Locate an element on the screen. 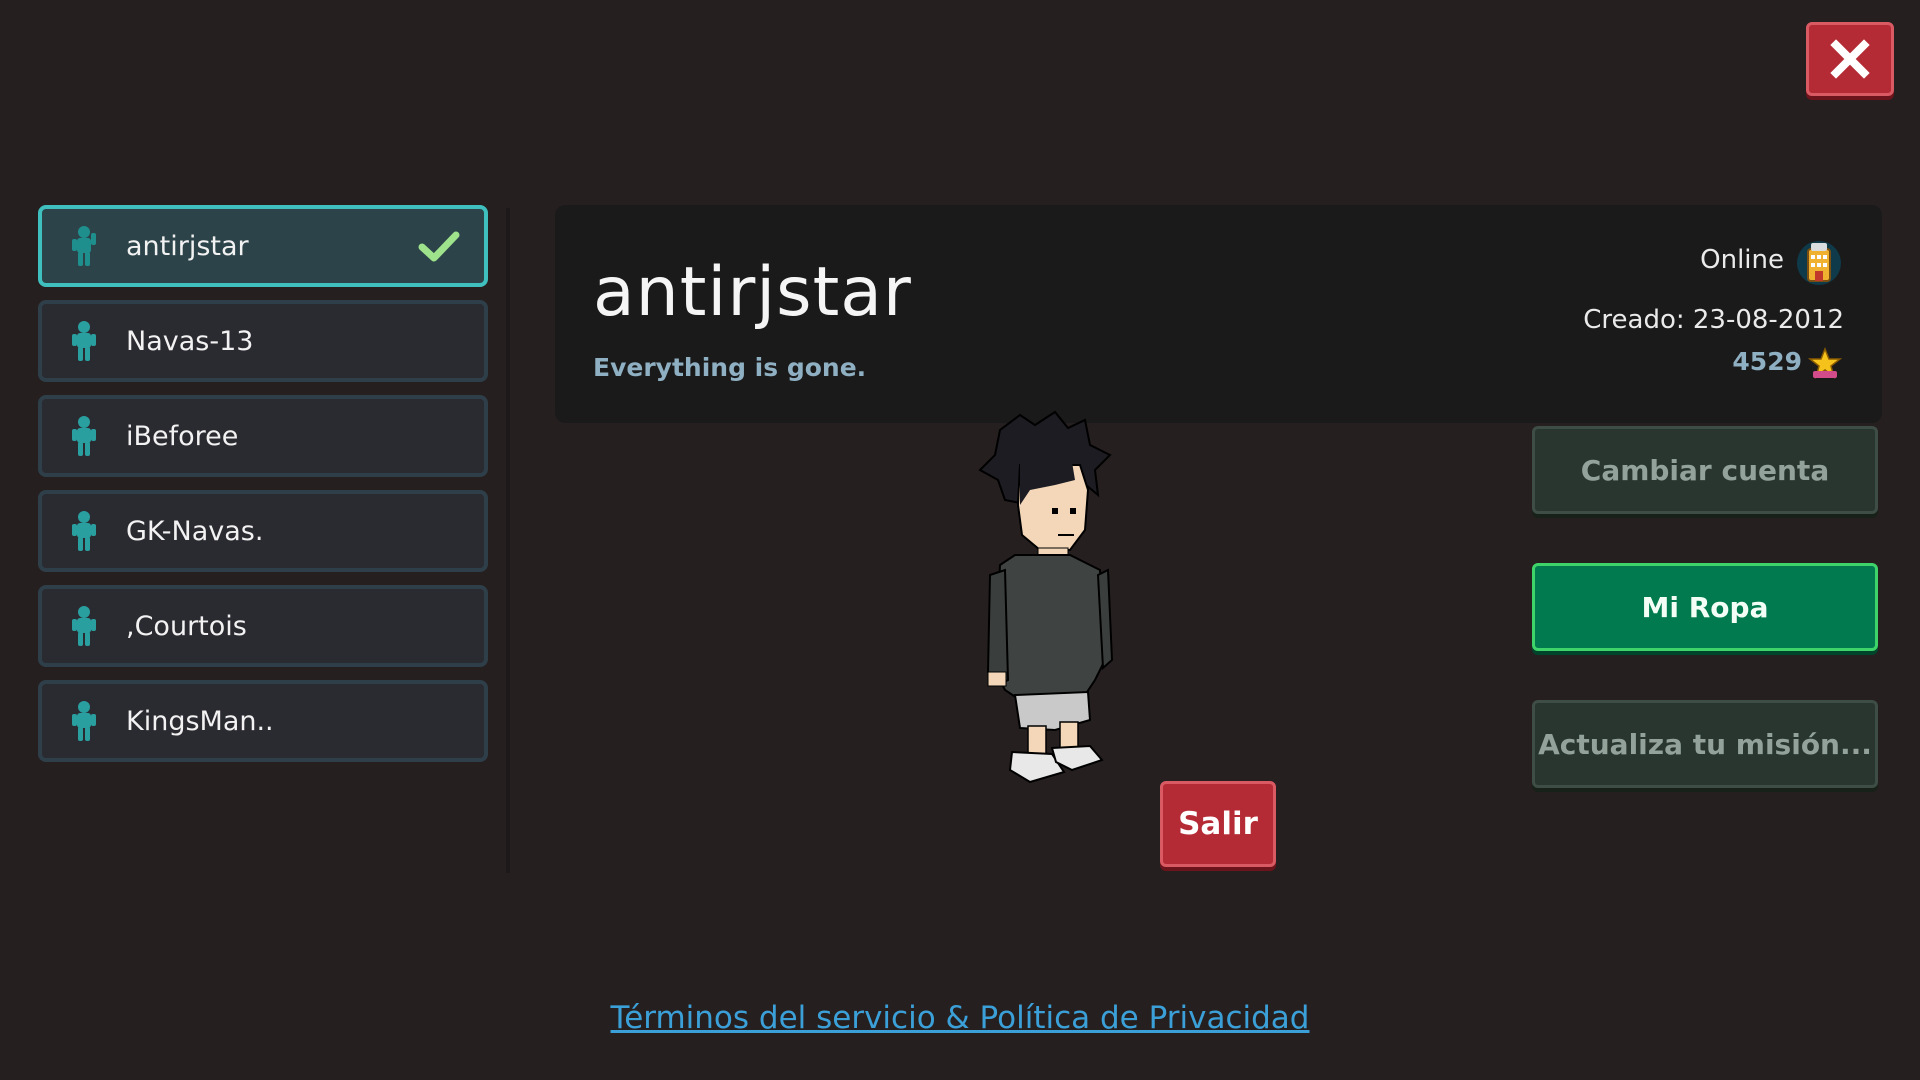  close-icon is located at coordinates (1850, 59).